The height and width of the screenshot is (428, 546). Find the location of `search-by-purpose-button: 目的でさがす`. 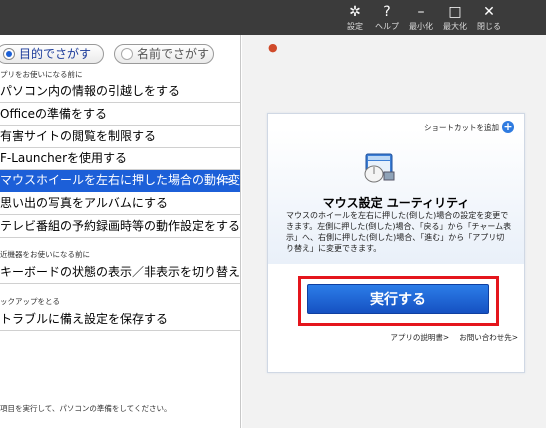

search-by-purpose-button: 目的でさがす is located at coordinates (52, 54).